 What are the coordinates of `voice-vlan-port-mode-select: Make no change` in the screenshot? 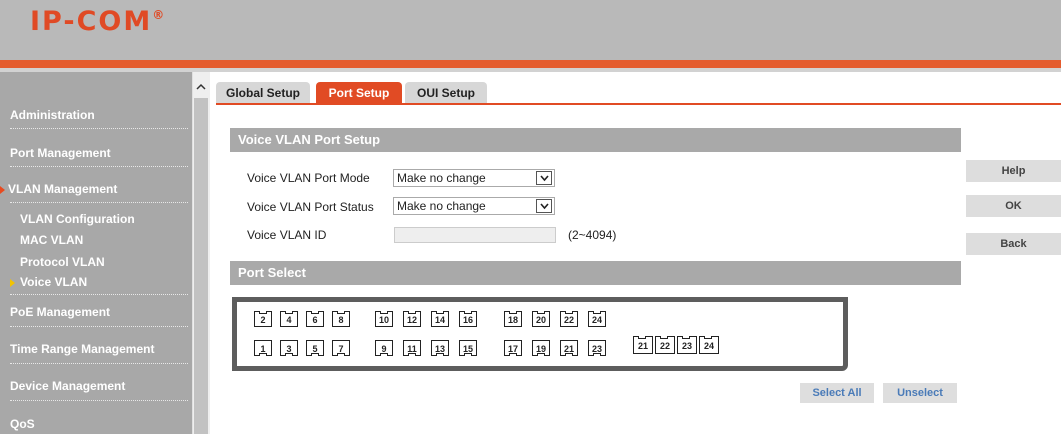 It's located at (474, 178).